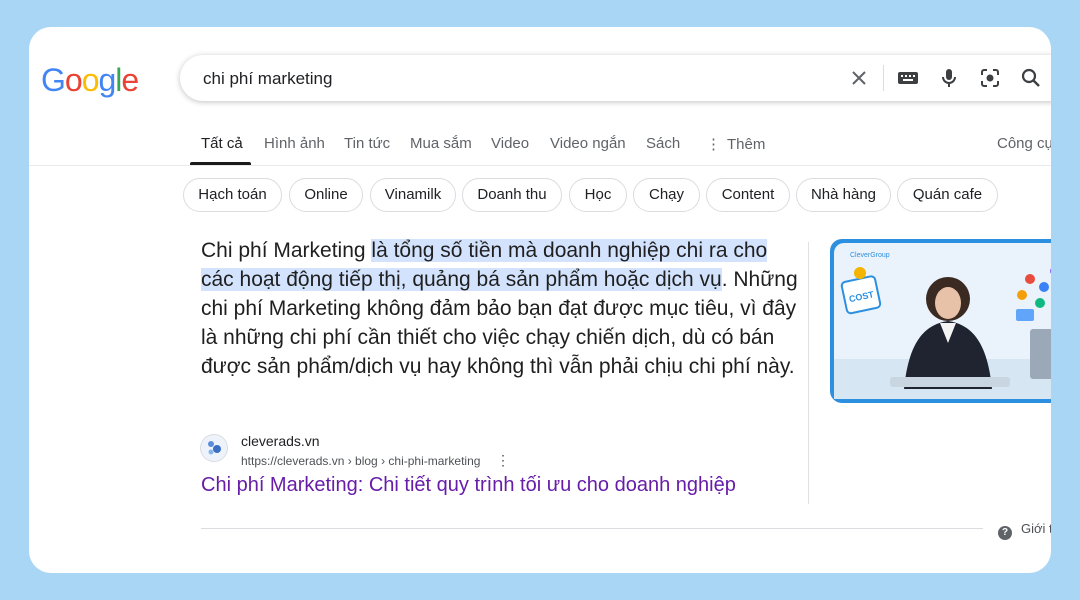 This screenshot has height=600, width=1080. What do you see at coordinates (663, 143) in the screenshot?
I see `tab-books: Sách` at bounding box center [663, 143].